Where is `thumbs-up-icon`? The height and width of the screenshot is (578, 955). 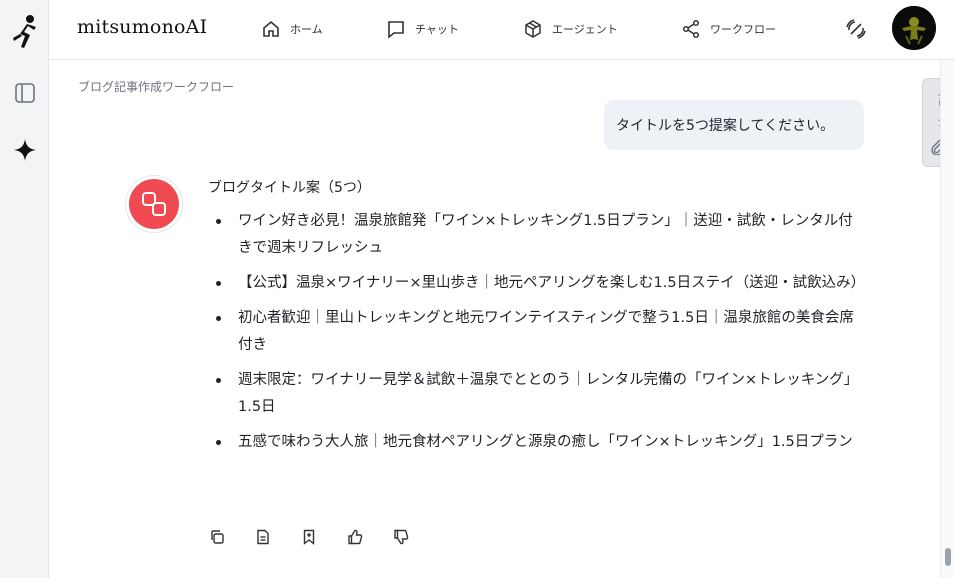 thumbs-up-icon is located at coordinates (355, 537).